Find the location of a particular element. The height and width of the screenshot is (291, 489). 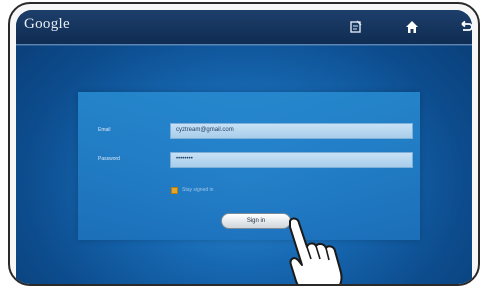

stay-signed-in-checkbox is located at coordinates (174, 190).